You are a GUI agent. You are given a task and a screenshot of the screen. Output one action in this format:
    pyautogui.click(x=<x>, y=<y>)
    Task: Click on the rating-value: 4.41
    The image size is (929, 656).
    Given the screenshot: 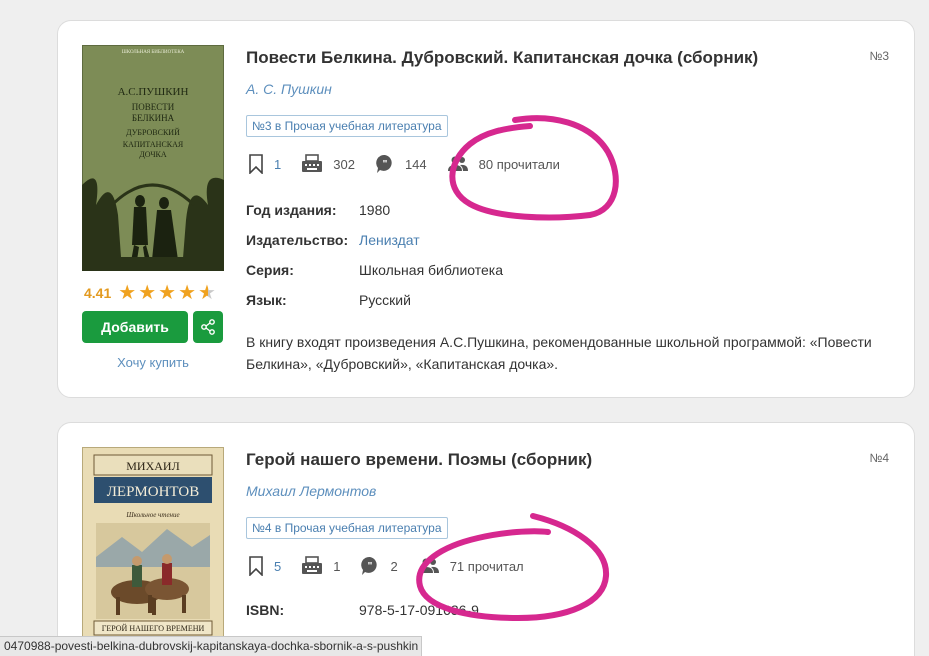 What is the action you would take?
    pyautogui.click(x=98, y=293)
    